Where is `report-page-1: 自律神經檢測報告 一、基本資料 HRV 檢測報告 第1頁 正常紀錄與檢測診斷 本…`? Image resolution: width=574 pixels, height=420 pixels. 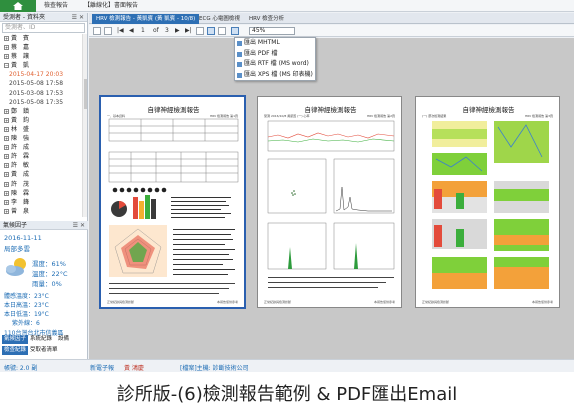
report-page-1: 自律神經檢測報告 一、基本資料 HRV 檢測報告 第1頁 正常紀錄與檢測診斷 本… is located at coordinates (172, 202).